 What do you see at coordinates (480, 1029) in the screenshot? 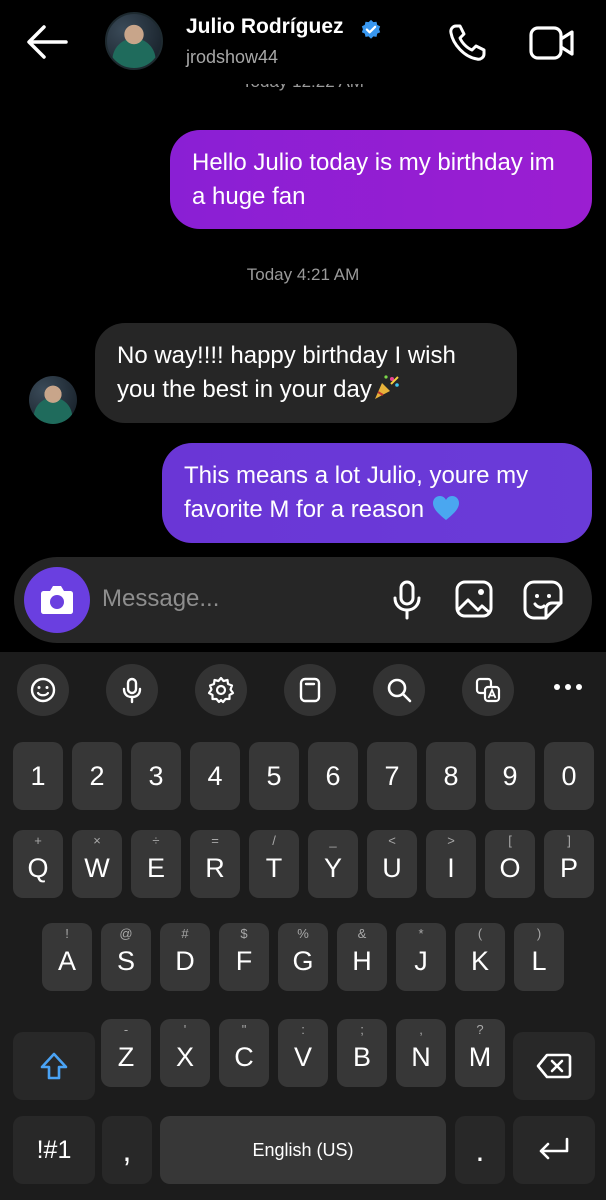
I see `key-hint: ?` at bounding box center [480, 1029].